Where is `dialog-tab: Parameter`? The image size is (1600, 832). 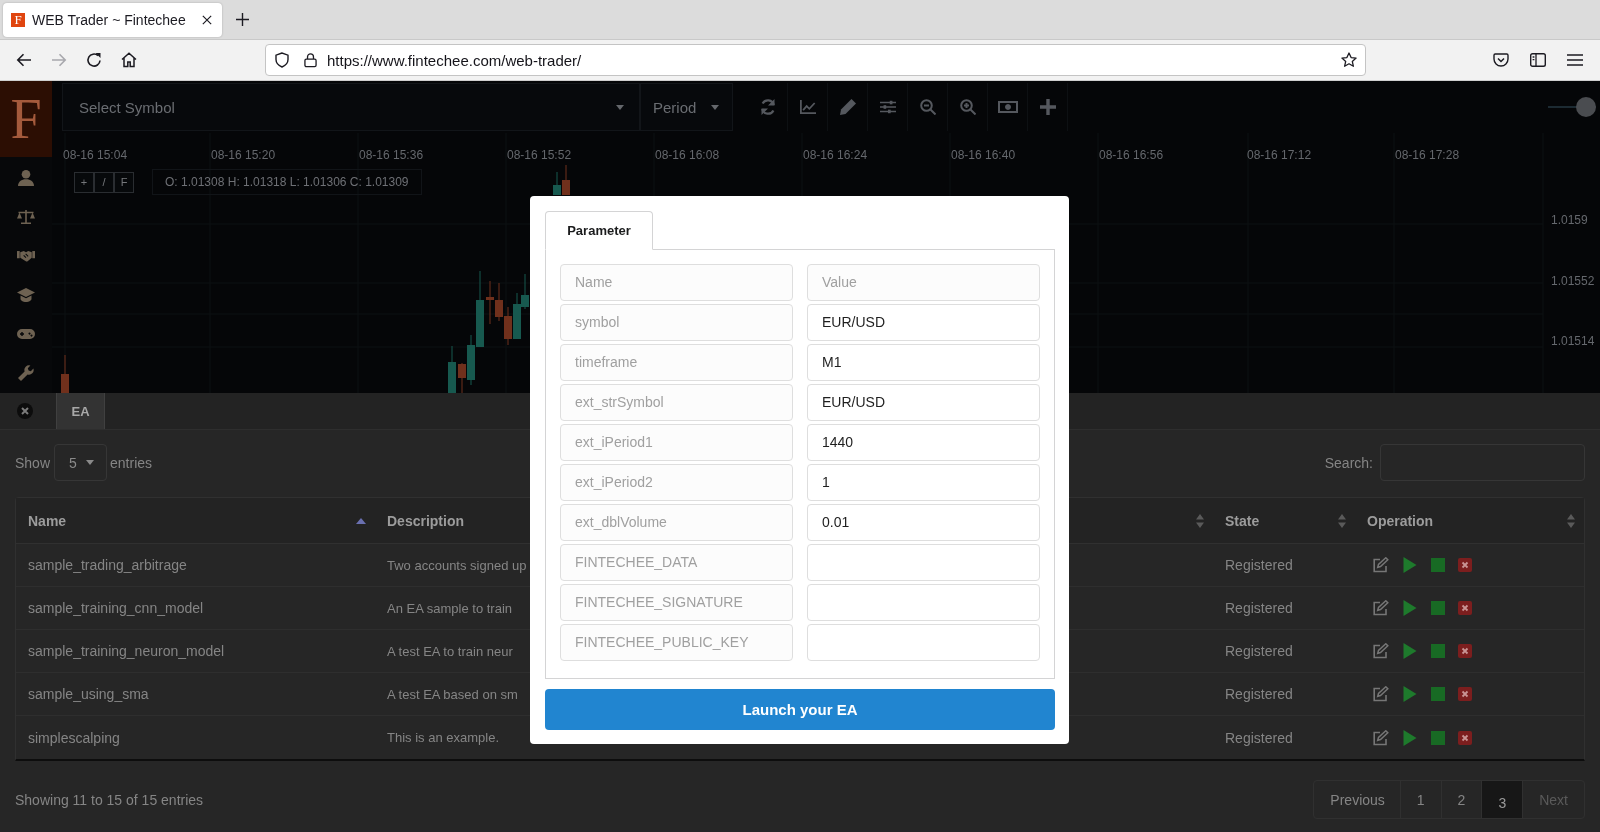 dialog-tab: Parameter is located at coordinates (599, 230).